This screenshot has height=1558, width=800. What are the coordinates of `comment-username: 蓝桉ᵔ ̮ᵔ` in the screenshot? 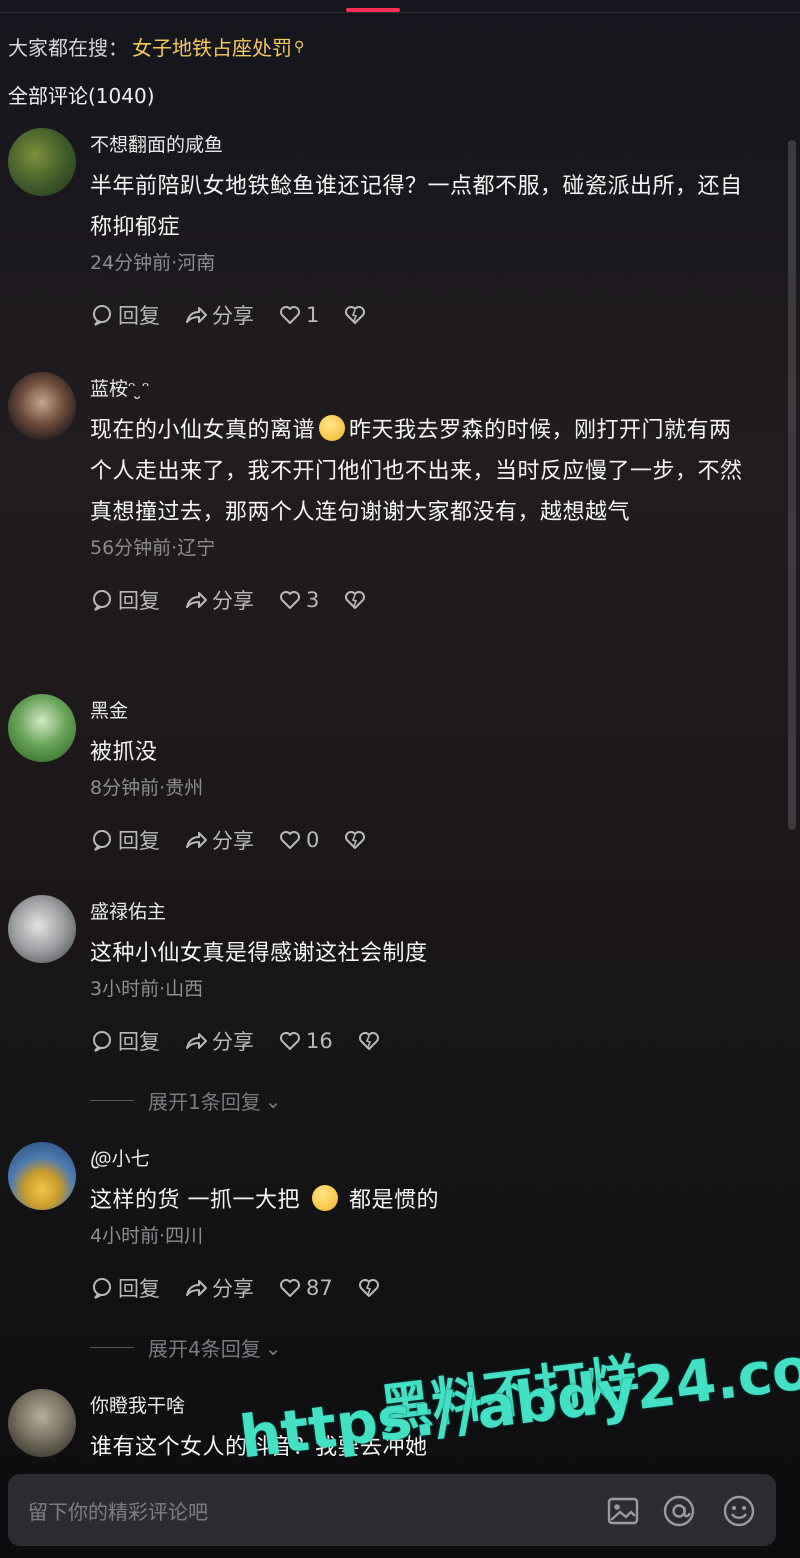 It's located at (420, 389).